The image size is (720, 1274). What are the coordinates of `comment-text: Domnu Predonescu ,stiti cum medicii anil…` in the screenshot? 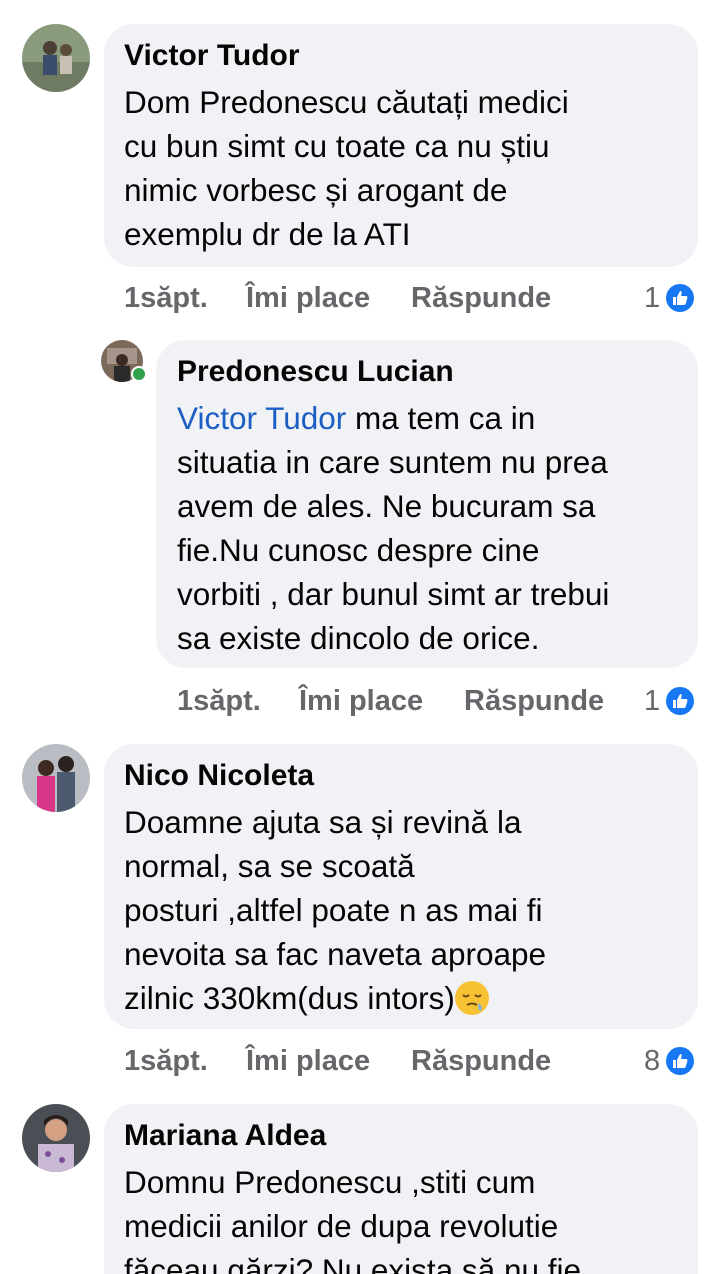 It's located at (353, 1219).